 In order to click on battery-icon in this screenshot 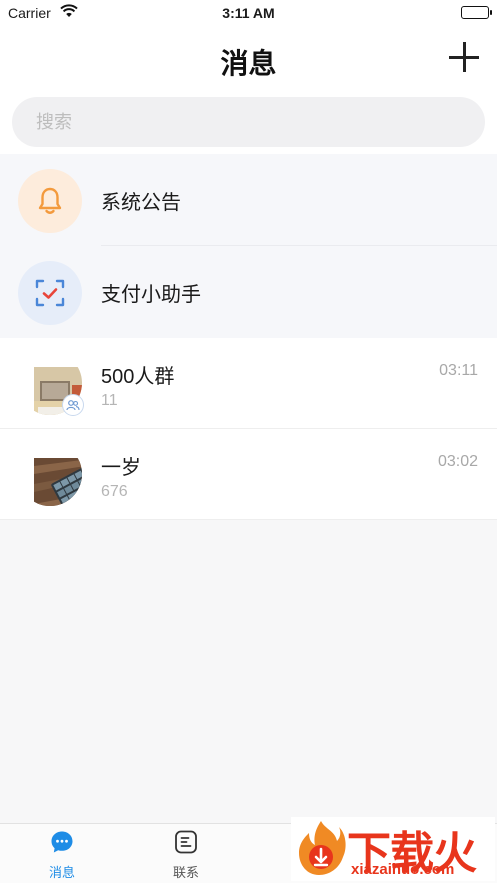, I will do `click(476, 12)`.